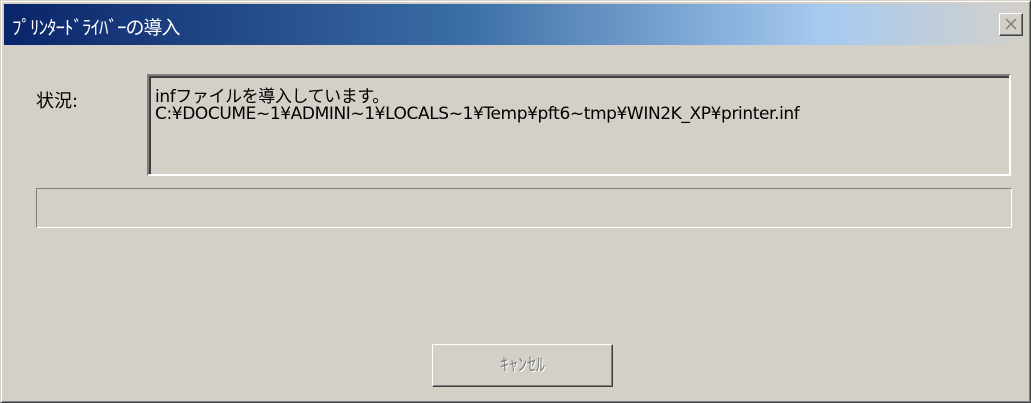 The image size is (1031, 403). I want to click on title-bar: ﾌﾟﾘﾝﾀｰﾄﾞﾗｲﾊﾞｰの導入, so click(515, 24).